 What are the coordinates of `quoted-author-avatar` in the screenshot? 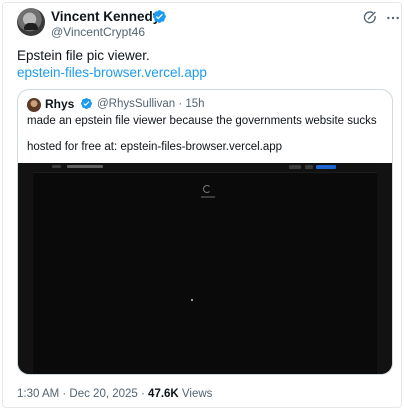 It's located at (34, 105).